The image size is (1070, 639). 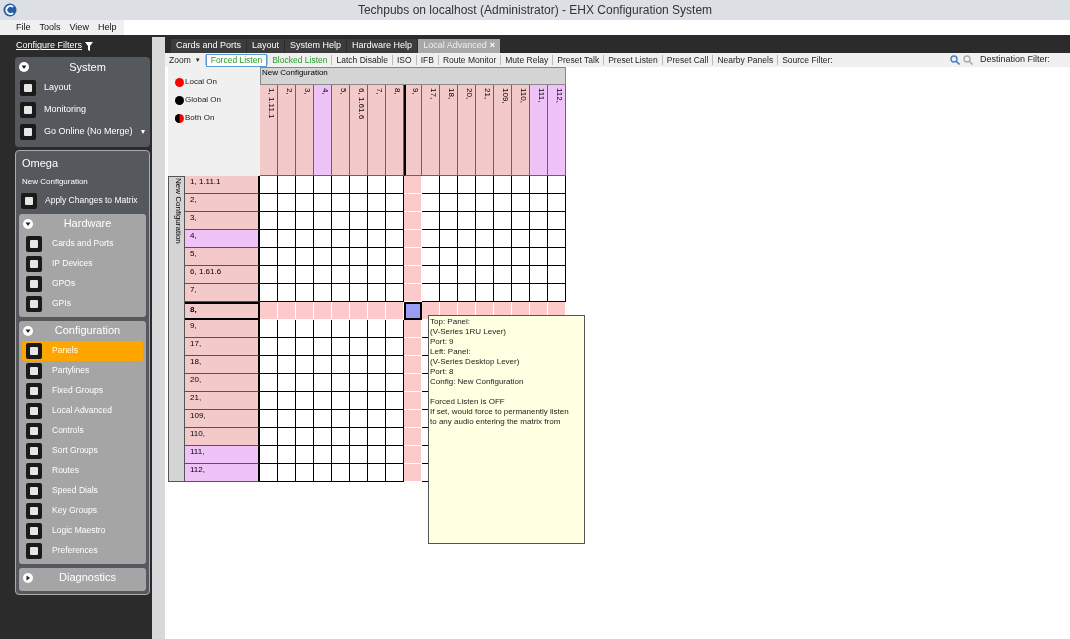 I want to click on tooltip-line: Port: 8, so click(x=442, y=372).